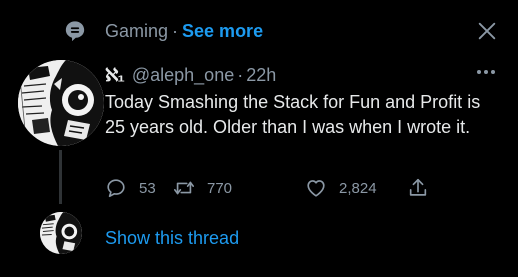 This screenshot has width=518, height=277. Describe the element at coordinates (115, 75) in the screenshot. I see `display-name: ℵ₁` at that location.